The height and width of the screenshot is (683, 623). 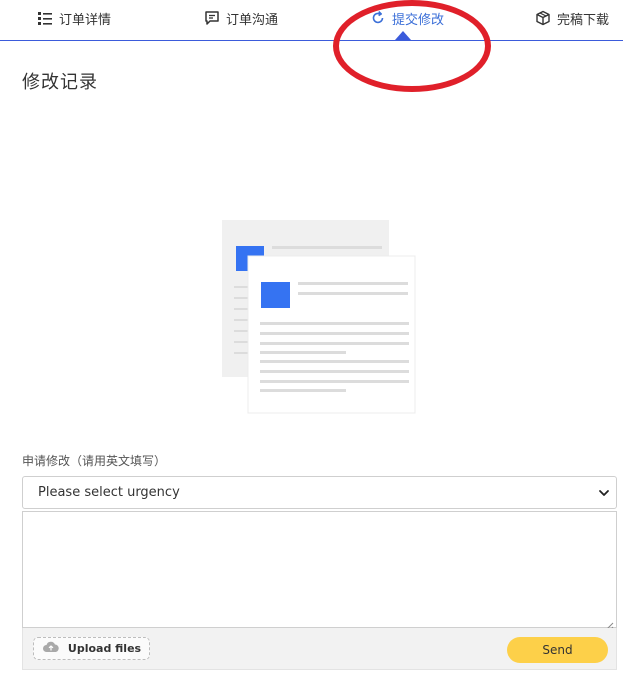 What do you see at coordinates (109, 492) in the screenshot?
I see `urgency-select-value: Please select urgency` at bounding box center [109, 492].